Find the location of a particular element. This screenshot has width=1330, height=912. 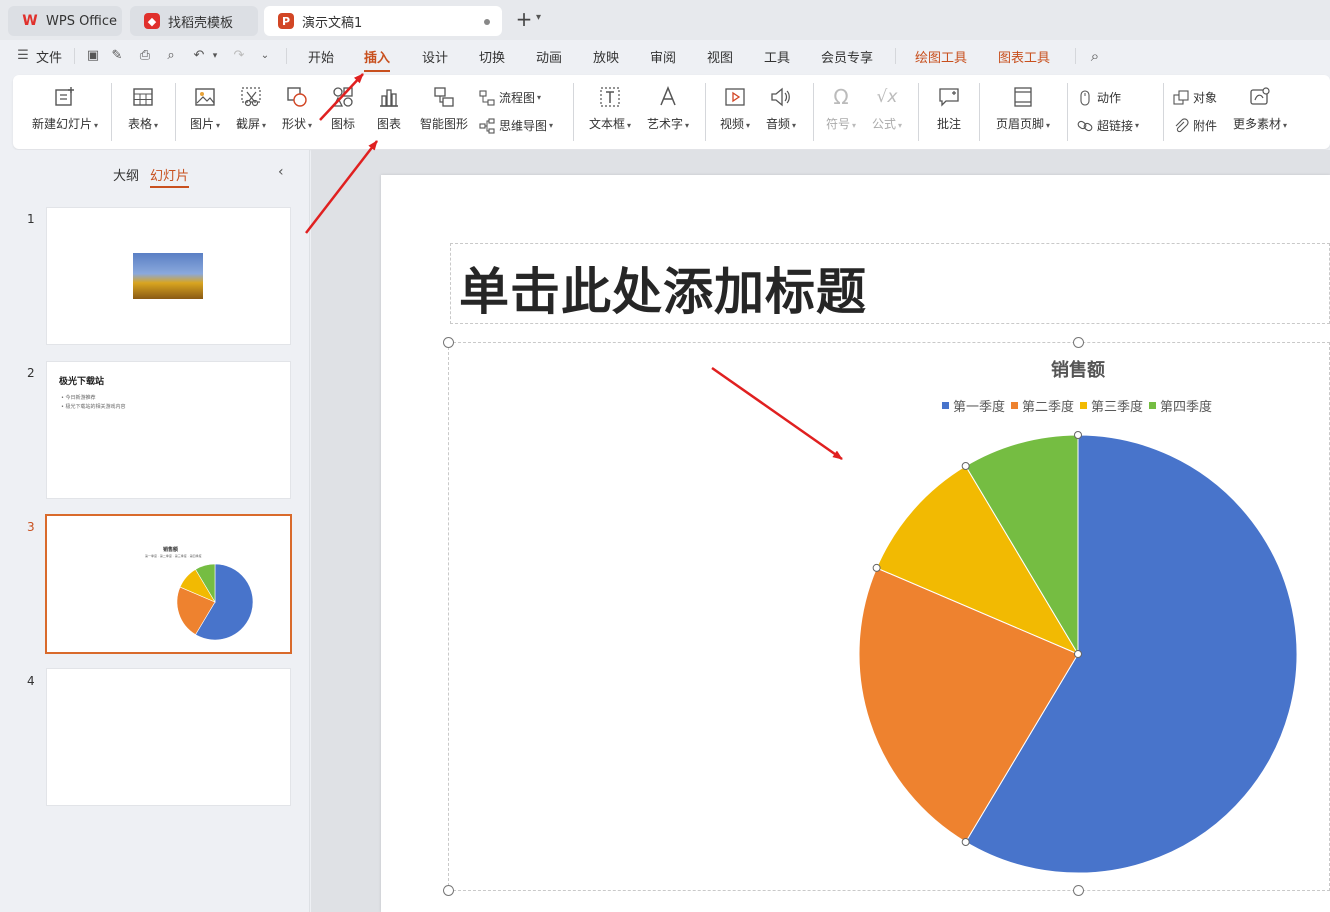

icon-button: 图标 is located at coordinates (343, 103).